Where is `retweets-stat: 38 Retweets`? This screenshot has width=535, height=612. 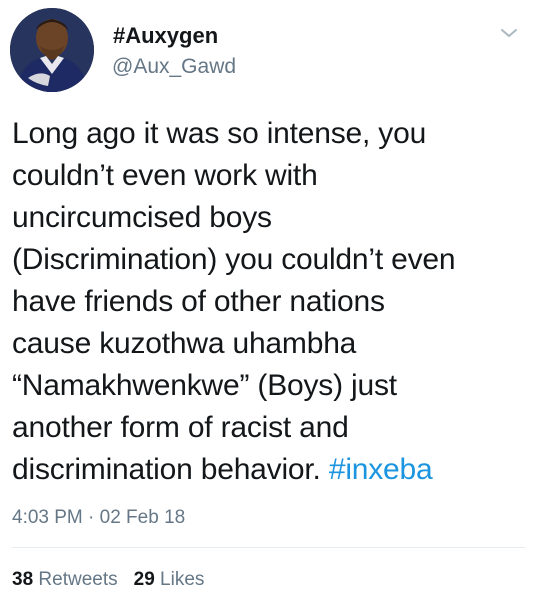 retweets-stat: 38 Retweets is located at coordinates (65, 579).